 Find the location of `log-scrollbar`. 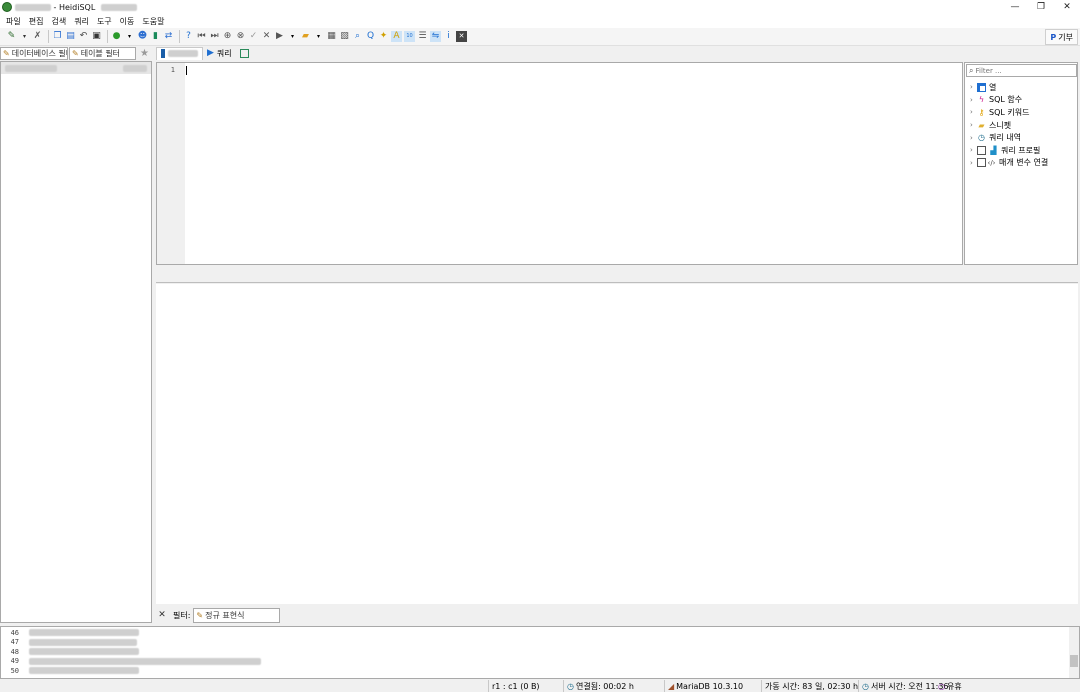

log-scrollbar is located at coordinates (1074, 652).